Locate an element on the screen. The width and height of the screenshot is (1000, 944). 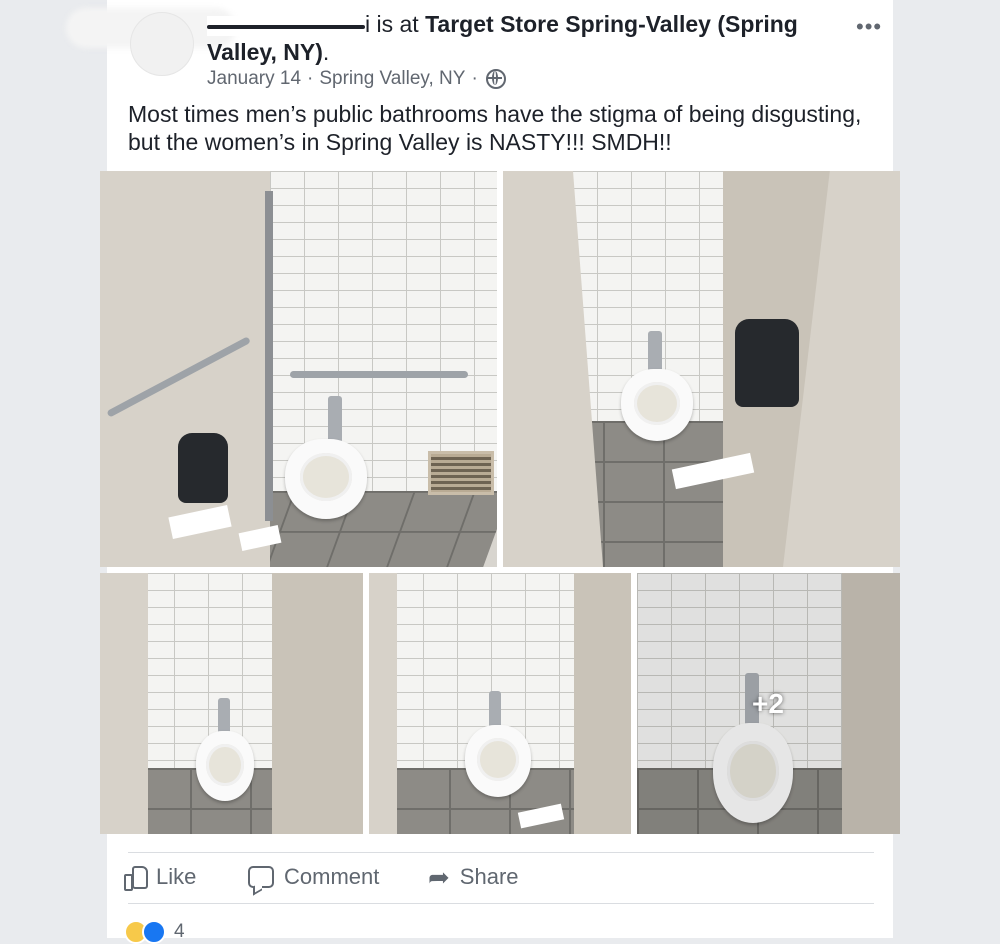
divider-top is located at coordinates (501, 852).